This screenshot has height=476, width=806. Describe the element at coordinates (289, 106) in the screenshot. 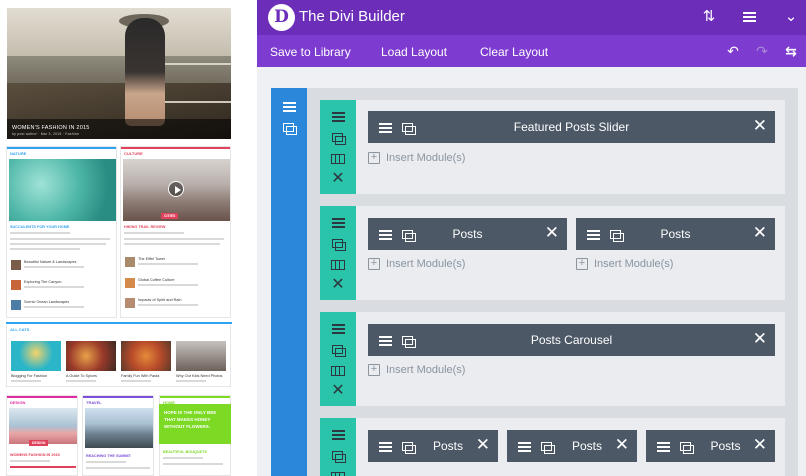

I see `section-move-icon` at that location.